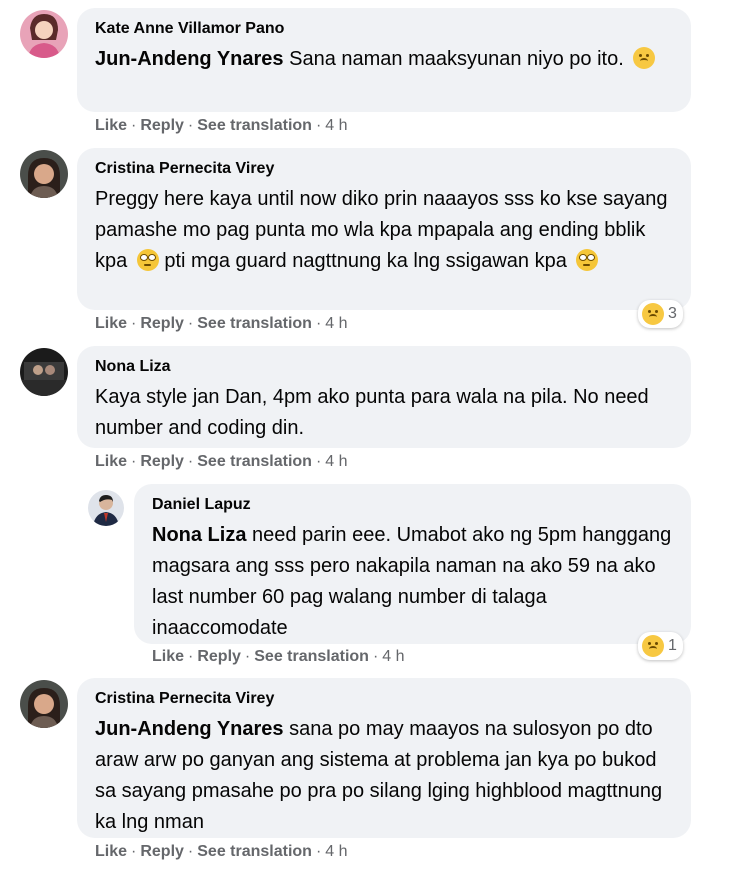 The width and height of the screenshot is (750, 874). Describe the element at coordinates (672, 645) in the screenshot. I see `reaction-count: 1` at that location.